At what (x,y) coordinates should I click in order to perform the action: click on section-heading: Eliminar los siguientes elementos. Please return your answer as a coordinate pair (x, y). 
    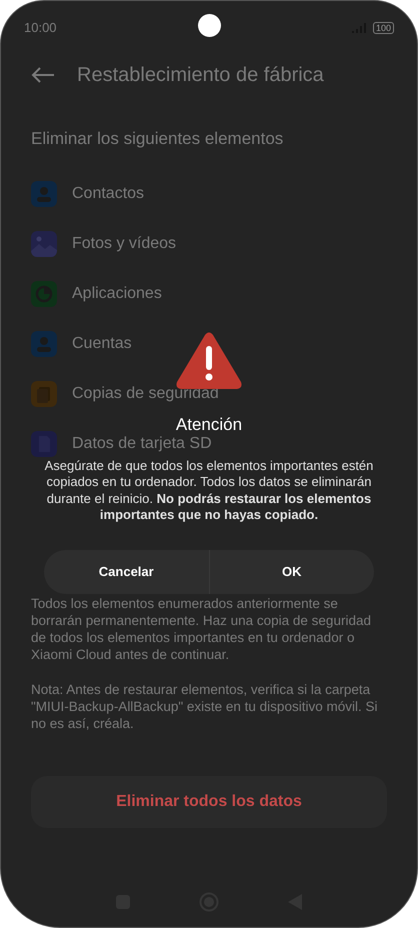
    Looking at the image, I should click on (157, 139).